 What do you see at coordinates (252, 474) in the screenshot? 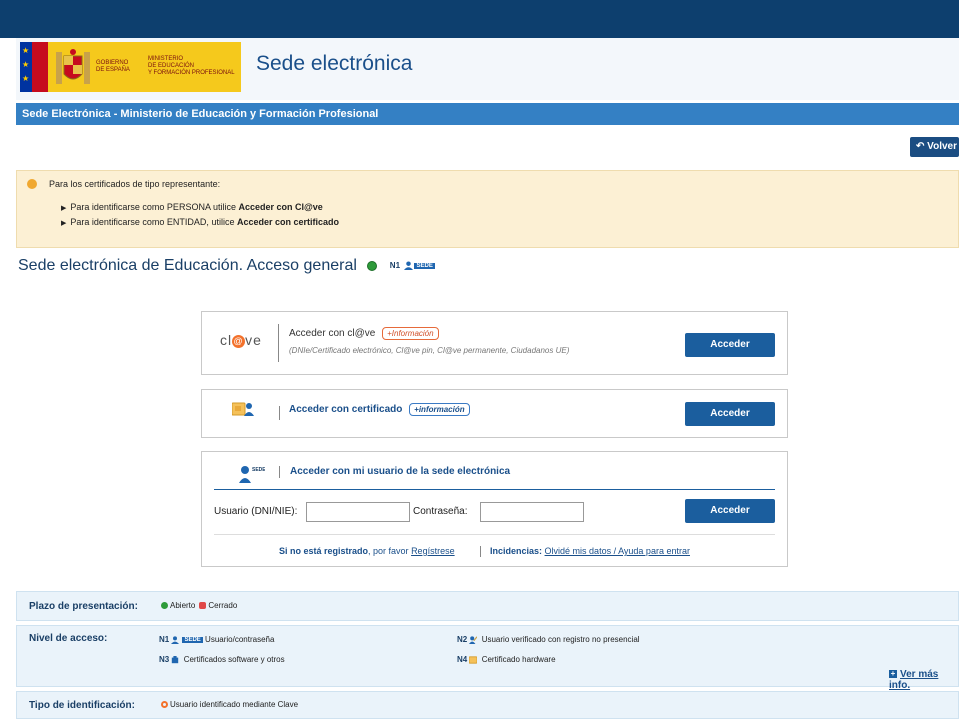
I see `sede-user-icon: SEDE` at bounding box center [252, 474].